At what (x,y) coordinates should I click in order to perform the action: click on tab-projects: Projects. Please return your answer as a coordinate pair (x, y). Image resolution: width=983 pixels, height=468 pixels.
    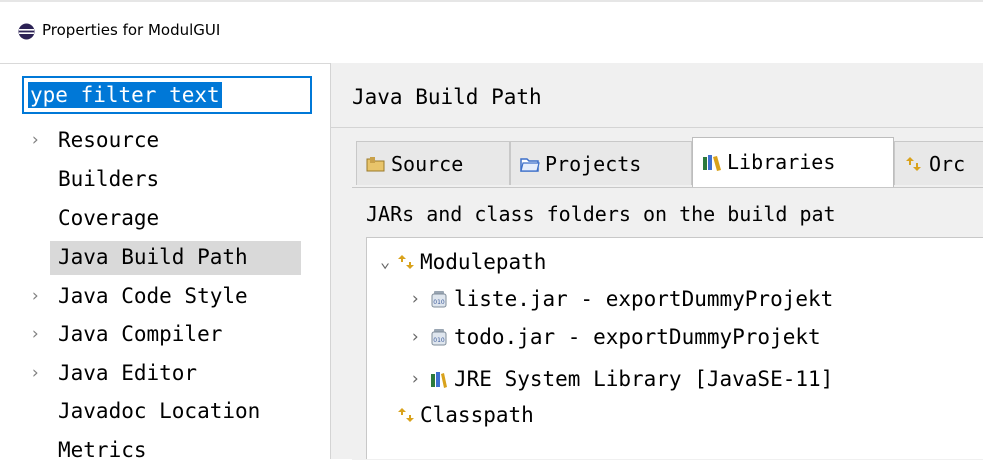
    Looking at the image, I should click on (601, 163).